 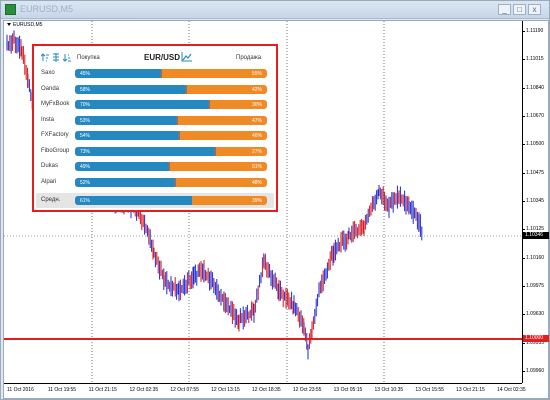 I want to click on buy-percent: 54%, so click(x=85, y=136).